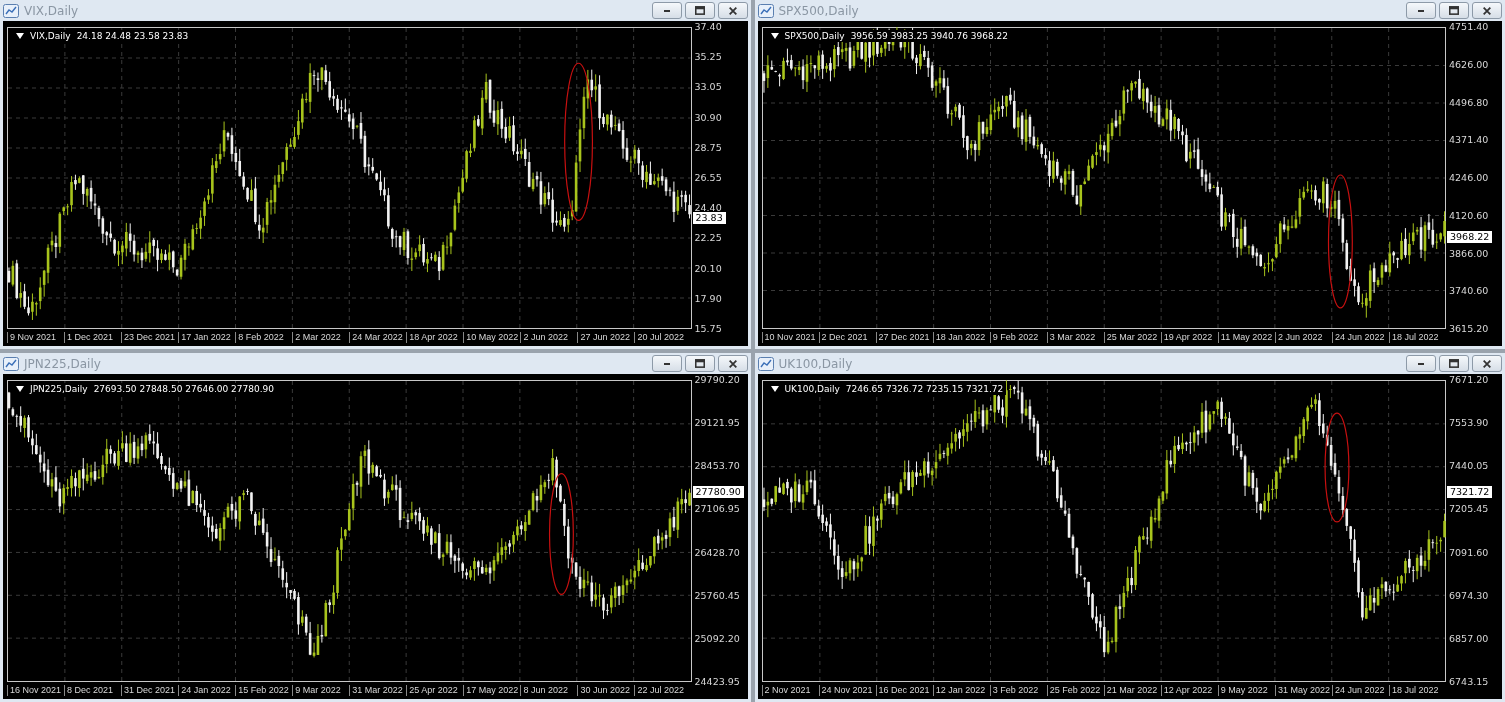 Image resolution: width=1505 pixels, height=702 pixels. What do you see at coordinates (708, 298) in the screenshot?
I see `price-tick-label: 17.90` at bounding box center [708, 298].